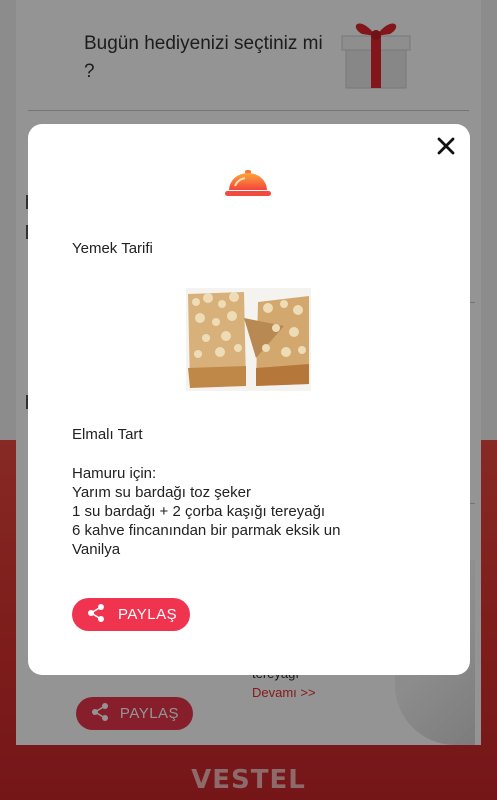 The width and height of the screenshot is (497, 800). Describe the element at coordinates (107, 434) in the screenshot. I see `recipe-title: Elmalı Tart` at that location.